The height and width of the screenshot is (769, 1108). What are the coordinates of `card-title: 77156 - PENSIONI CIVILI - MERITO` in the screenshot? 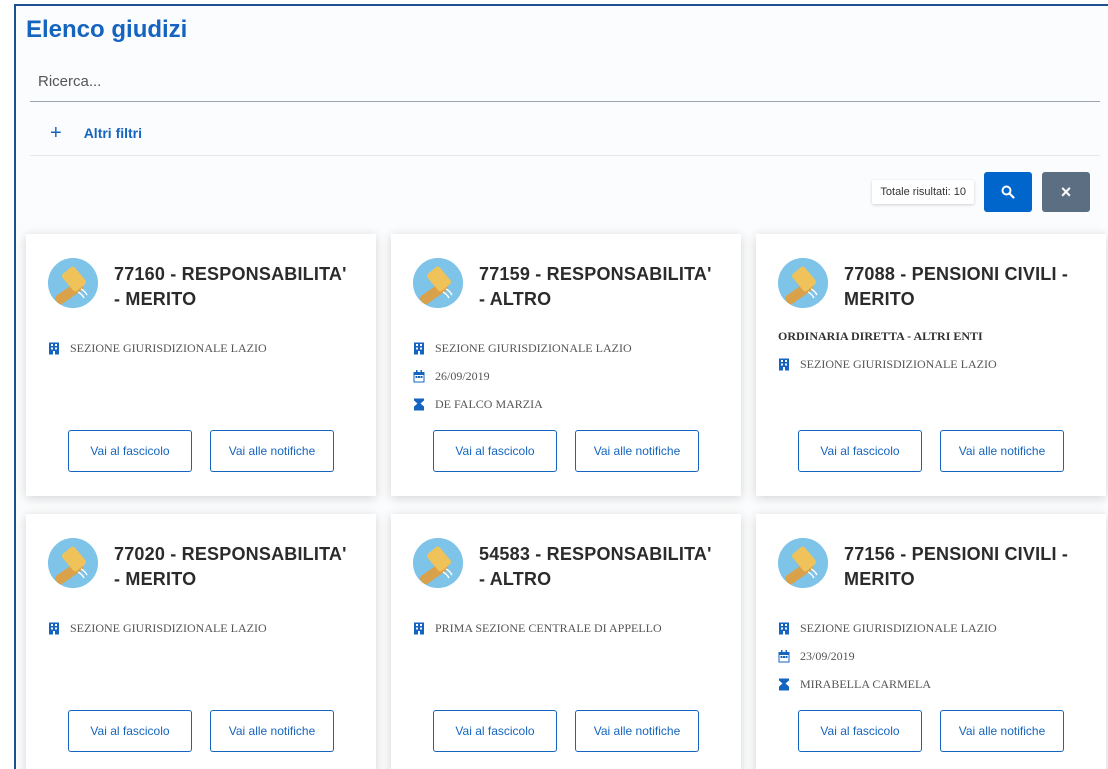 It's located at (964, 565).